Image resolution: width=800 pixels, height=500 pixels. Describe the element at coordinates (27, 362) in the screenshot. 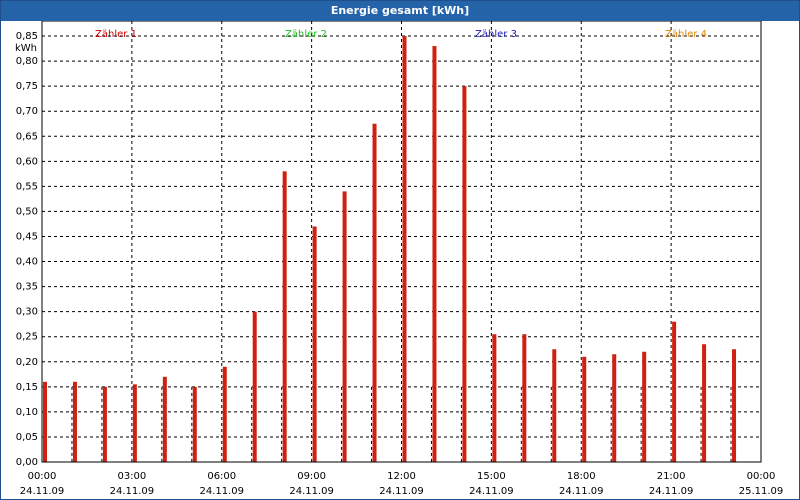

I see `y-tick-label: 0,20` at that location.